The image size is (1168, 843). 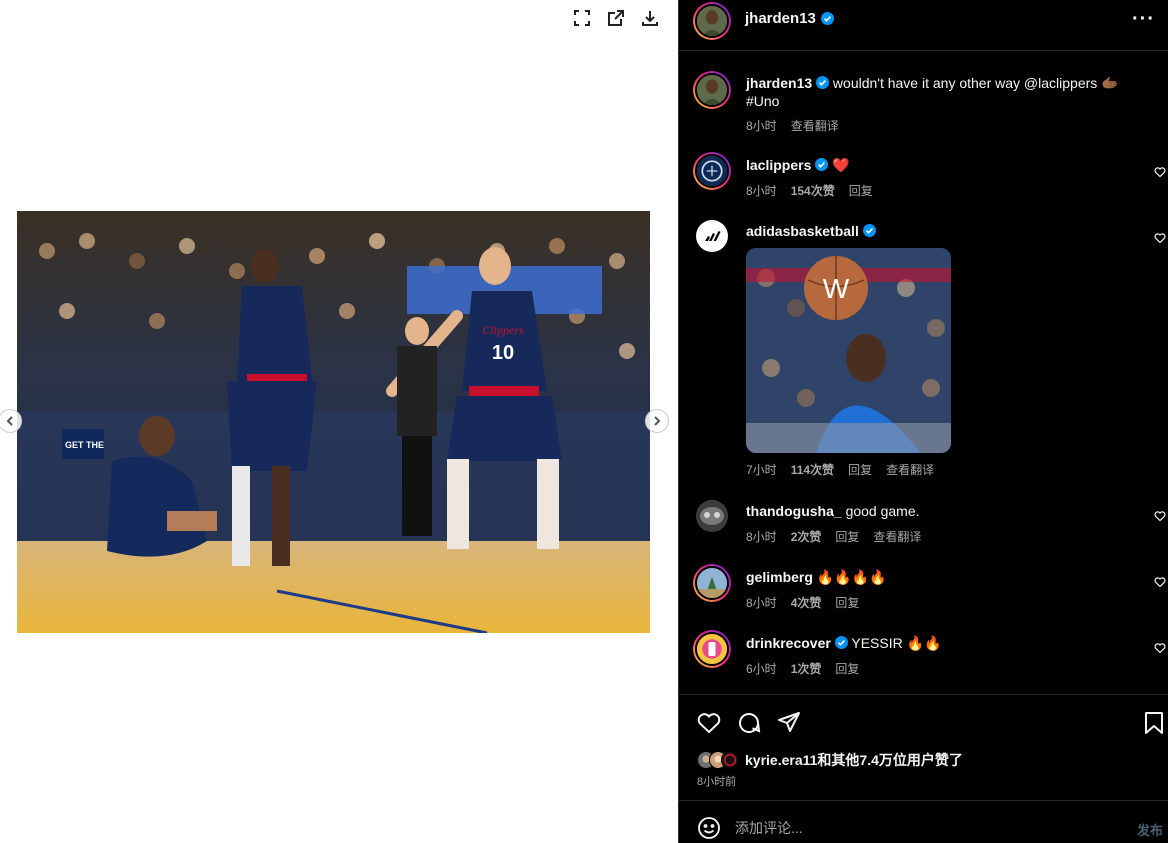 I want to click on comment-likes: 4次赞, so click(x=806, y=602).